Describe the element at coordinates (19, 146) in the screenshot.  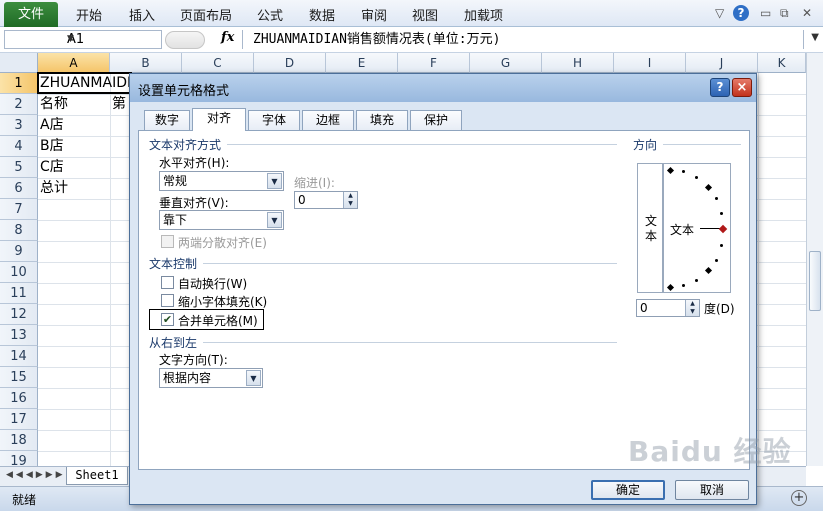
I see `row-header: 4` at that location.